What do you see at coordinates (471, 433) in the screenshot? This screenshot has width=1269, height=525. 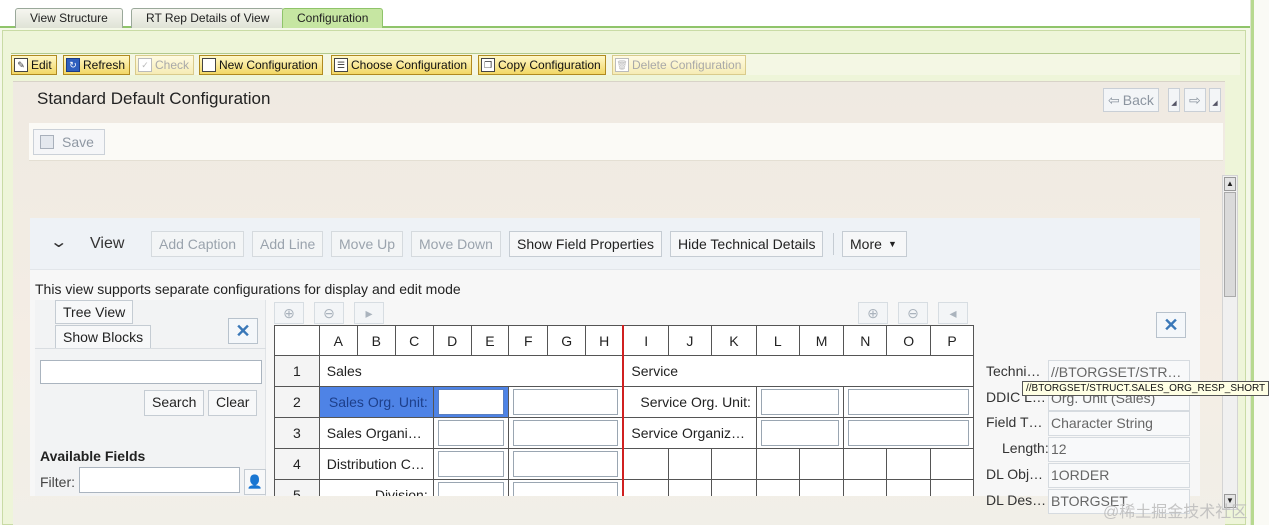 I see `sales-organization-field` at bounding box center [471, 433].